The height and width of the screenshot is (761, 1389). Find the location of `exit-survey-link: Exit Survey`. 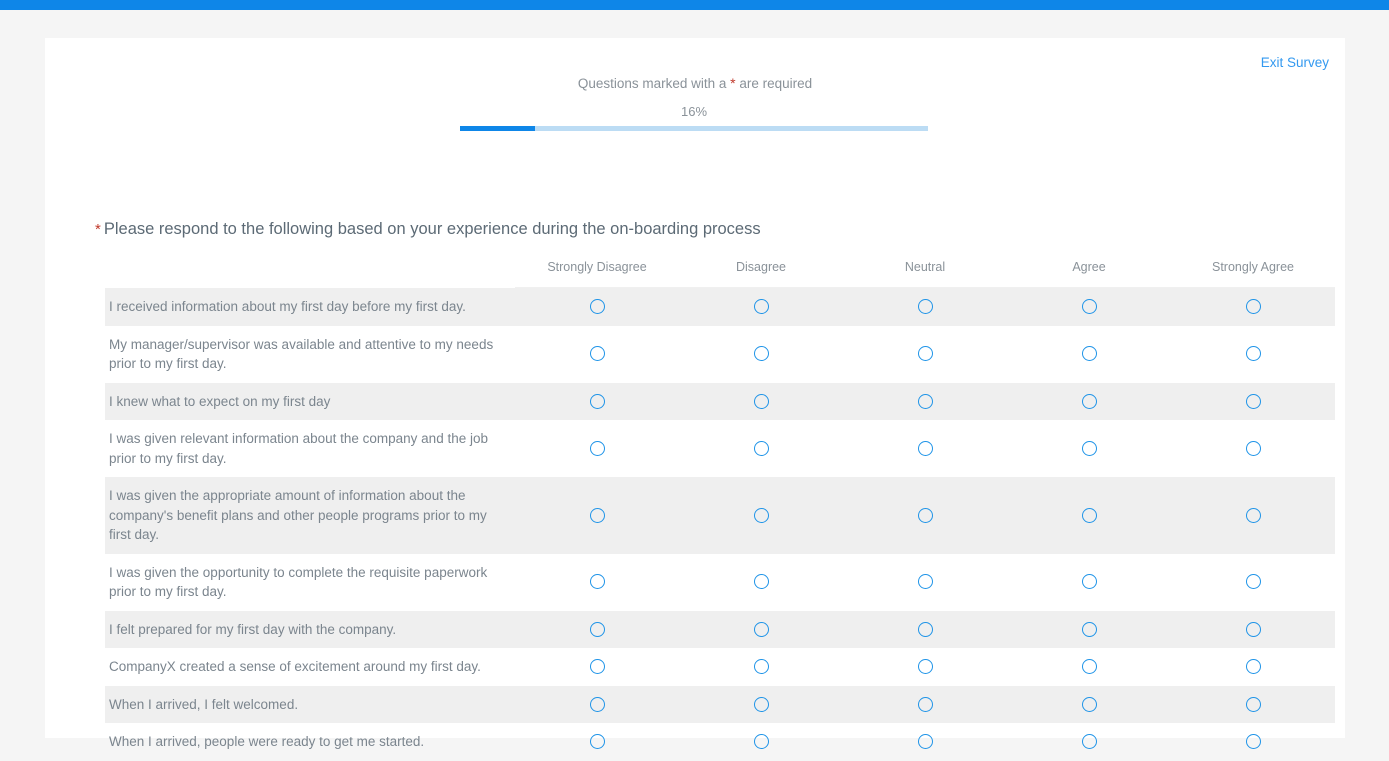

exit-survey-link: Exit Survey is located at coordinates (1295, 62).